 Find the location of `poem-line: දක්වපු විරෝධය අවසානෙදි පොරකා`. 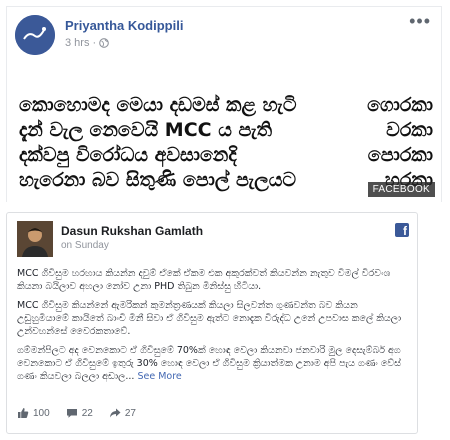

poem-line: දක්වපු විරෝධය අවසානෙදි පොරකා is located at coordinates (226, 155).